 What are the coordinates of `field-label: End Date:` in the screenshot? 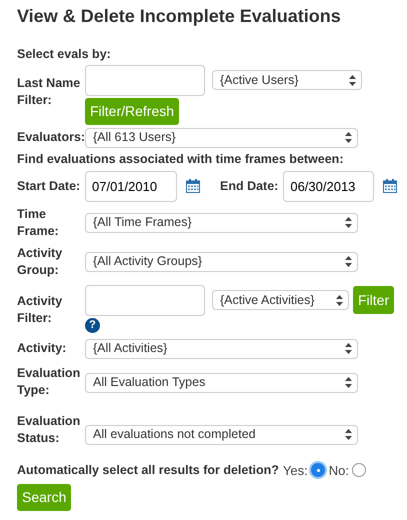 It's located at (249, 186).